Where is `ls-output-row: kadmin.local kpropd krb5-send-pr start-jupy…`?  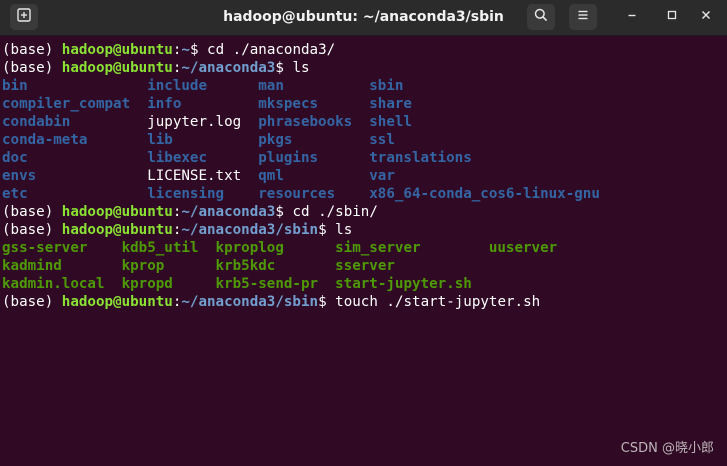
ls-output-row: kadmin.local kpropd krb5-send-pr start-jupy… is located at coordinates (364, 284).